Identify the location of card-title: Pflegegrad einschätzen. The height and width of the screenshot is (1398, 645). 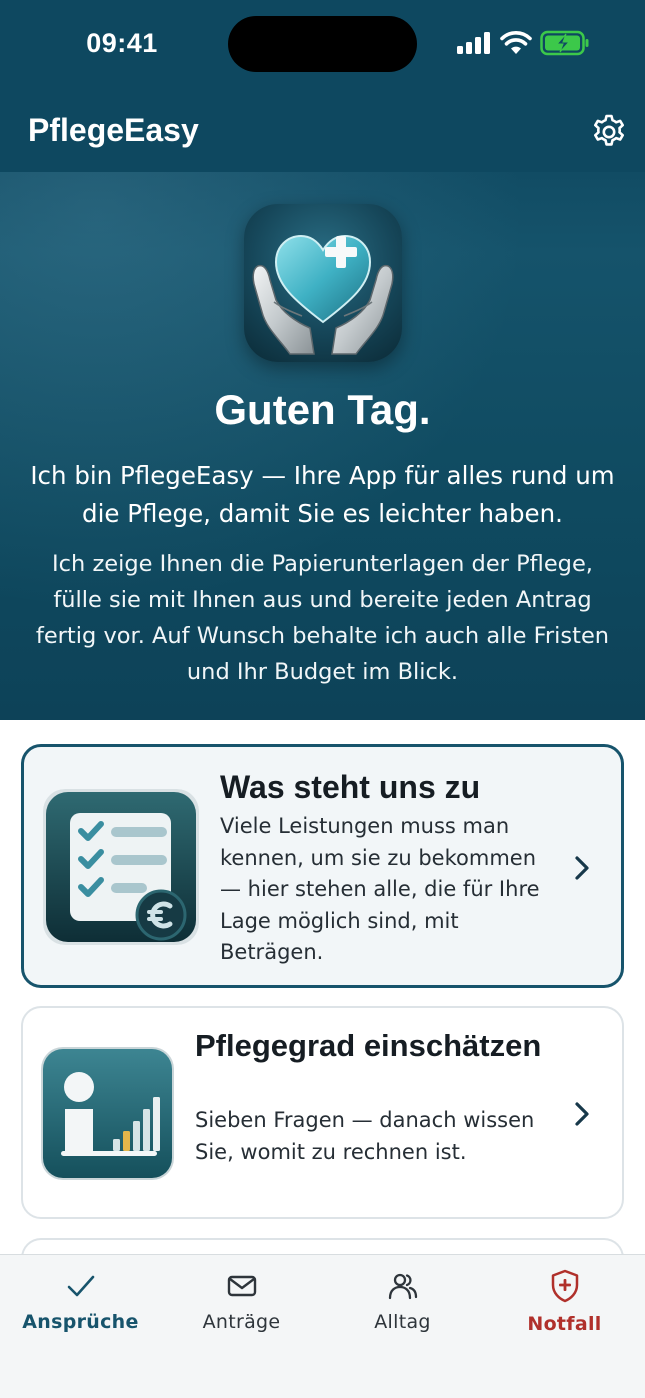
(368, 1045).